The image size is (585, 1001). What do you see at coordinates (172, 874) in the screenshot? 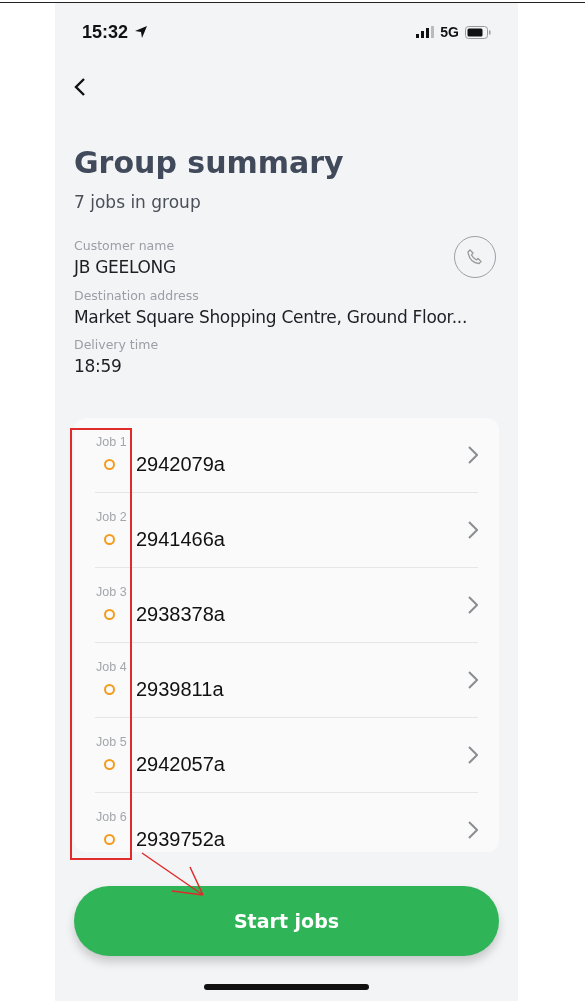
I see `annotation-arrow` at bounding box center [172, 874].